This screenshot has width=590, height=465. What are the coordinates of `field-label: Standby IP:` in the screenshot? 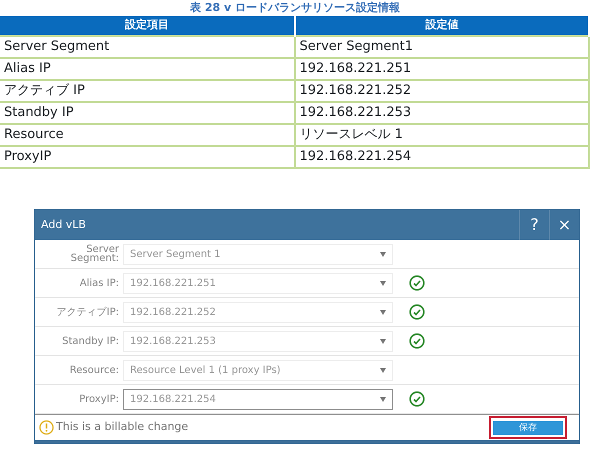 It's located at (90, 341).